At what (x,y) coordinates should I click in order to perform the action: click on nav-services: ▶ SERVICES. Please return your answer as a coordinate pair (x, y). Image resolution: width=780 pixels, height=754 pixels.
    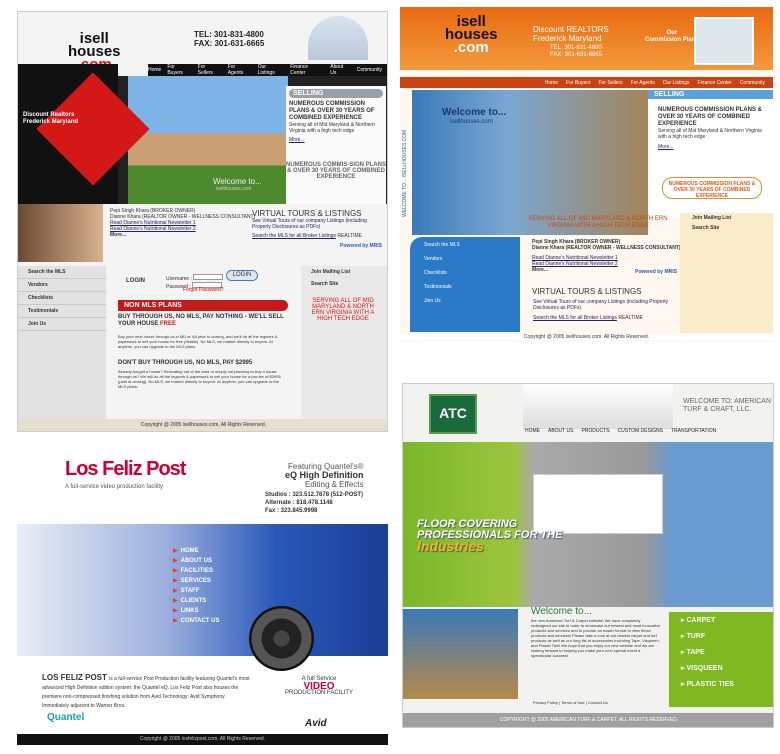
    Looking at the image, I should click on (196, 581).